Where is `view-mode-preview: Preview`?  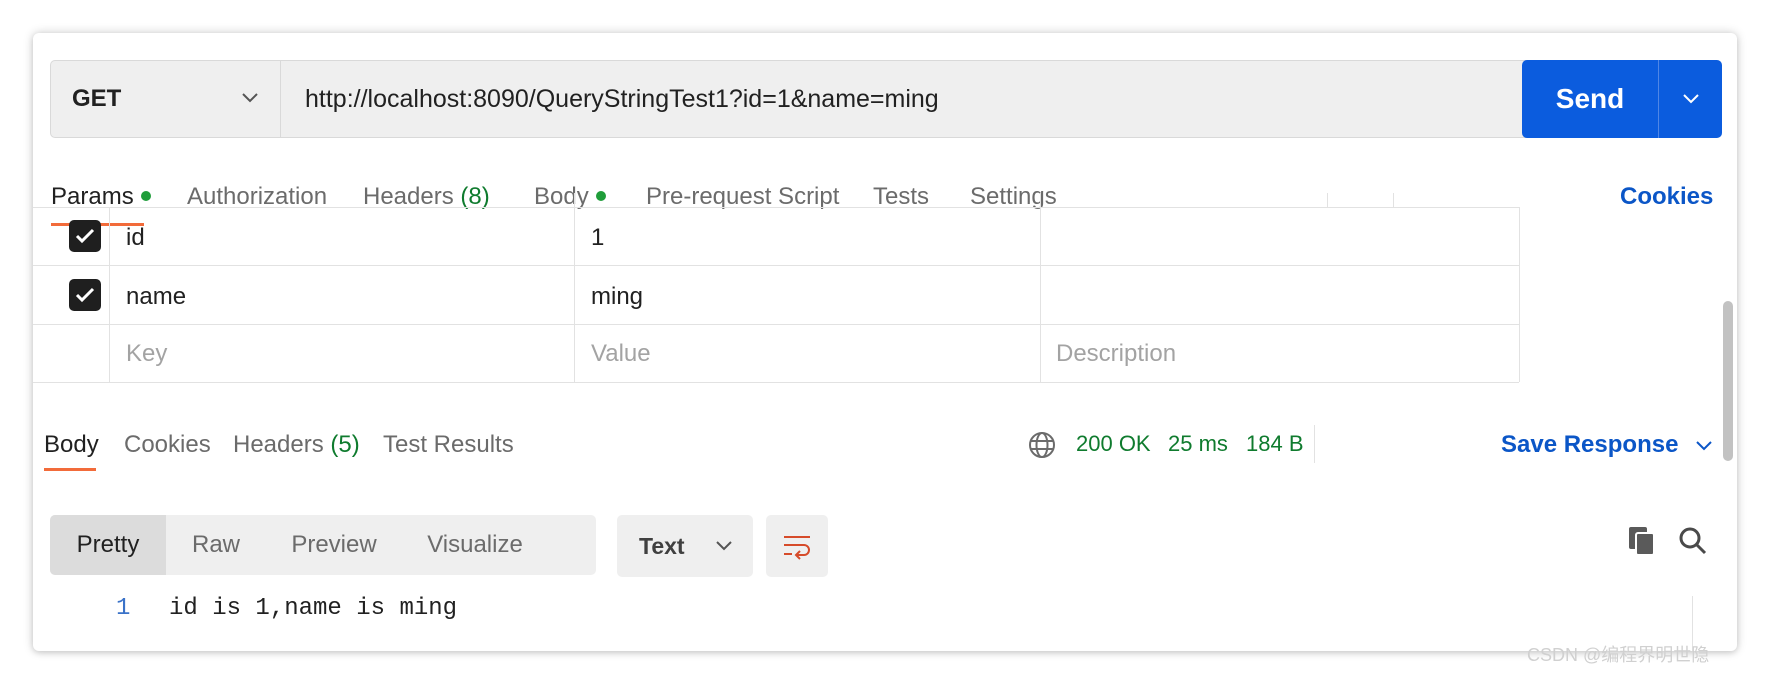
view-mode-preview: Preview is located at coordinates (334, 545).